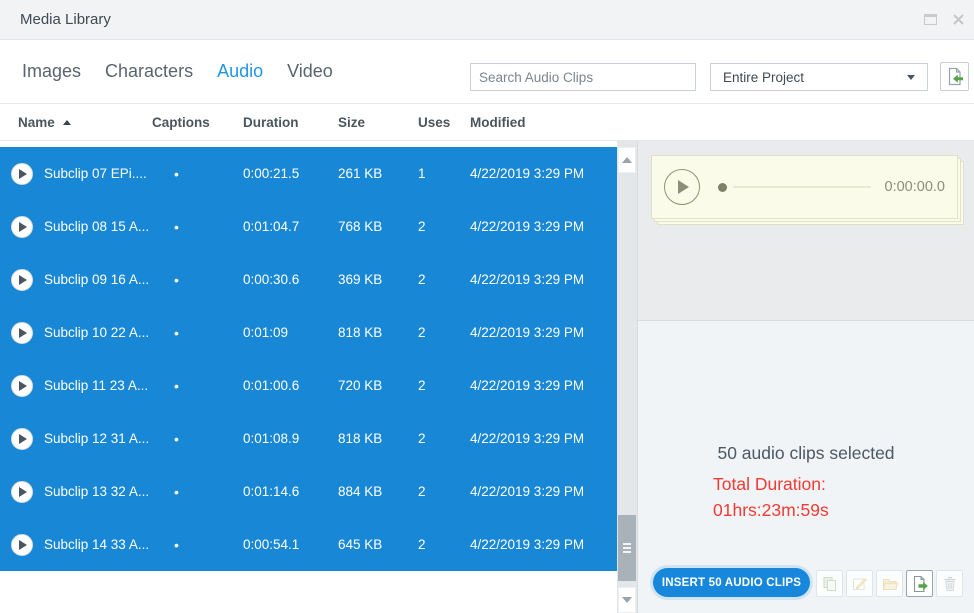 This screenshot has width=974, height=613. I want to click on delete-button, so click(949, 583).